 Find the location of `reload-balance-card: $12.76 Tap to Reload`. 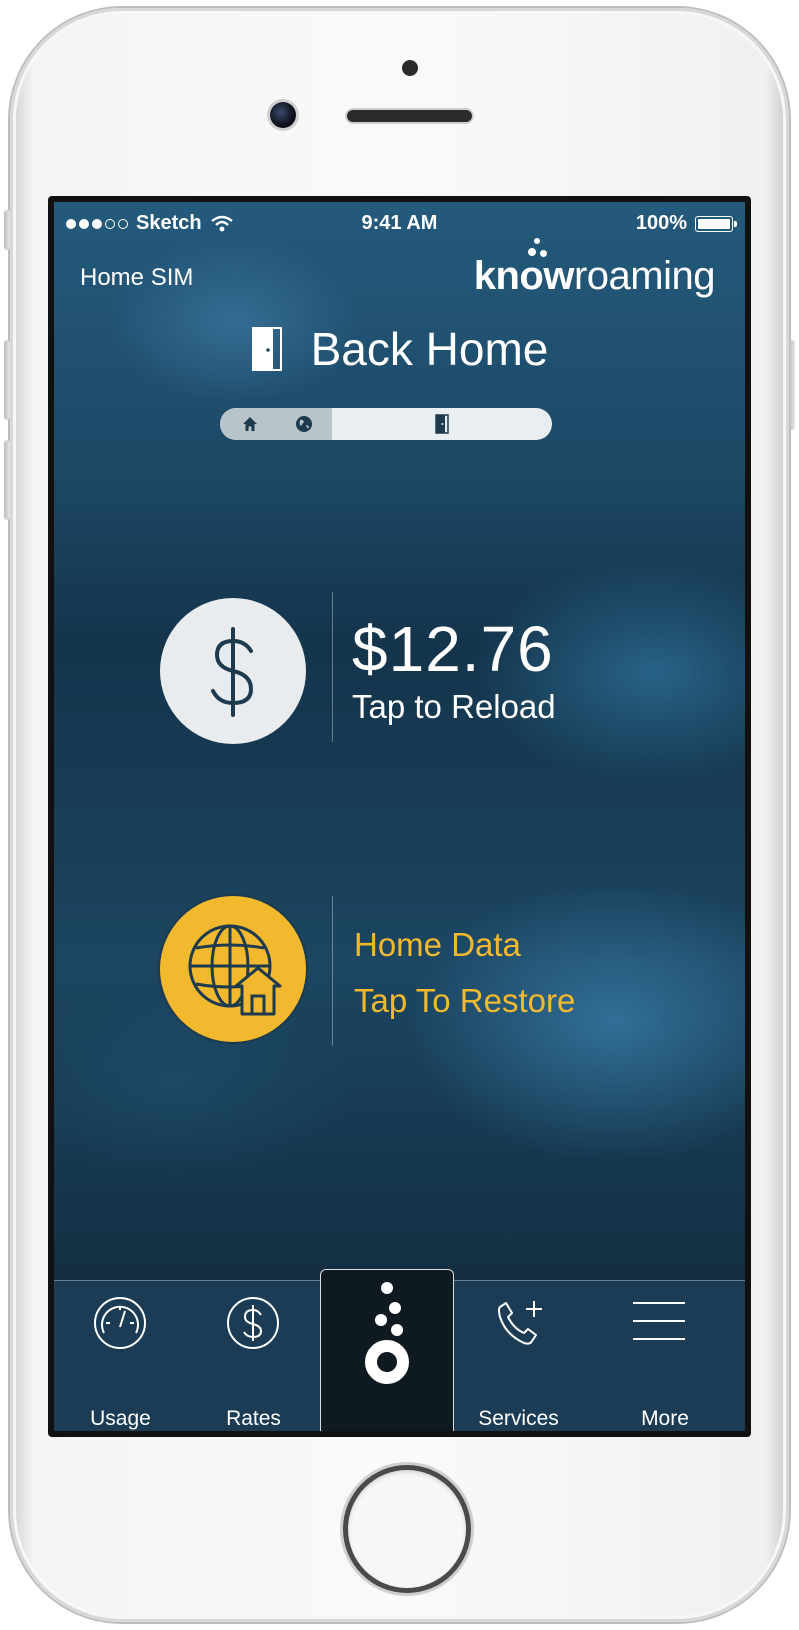

reload-balance-card: $12.76 Tap to Reload is located at coordinates (420, 672).